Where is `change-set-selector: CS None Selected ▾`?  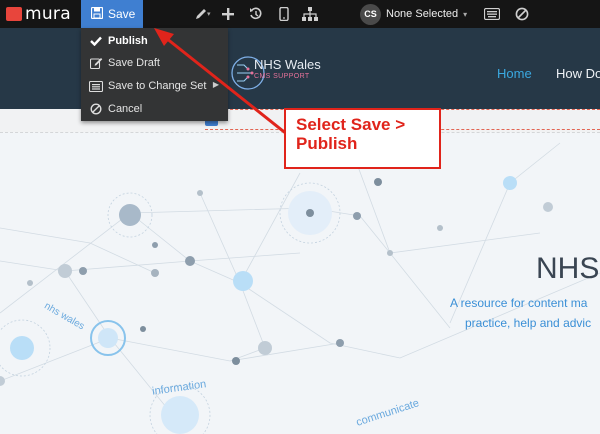 change-set-selector: CS None Selected ▾ is located at coordinates (413, 14).